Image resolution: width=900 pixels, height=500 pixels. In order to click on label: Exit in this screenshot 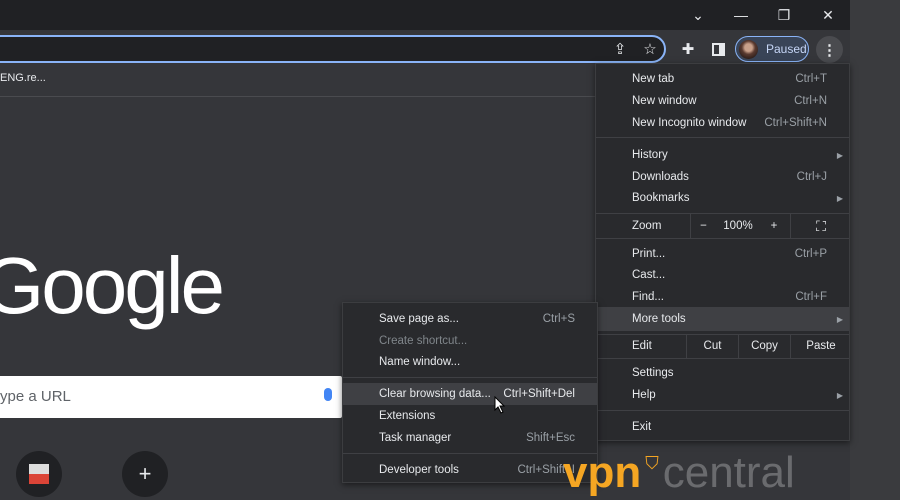, I will do `click(642, 427)`.